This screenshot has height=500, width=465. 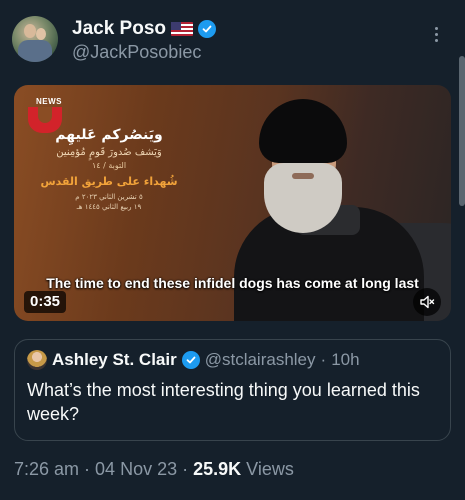 I want to click on quoted-verified-badge-icon, so click(x=190, y=360).